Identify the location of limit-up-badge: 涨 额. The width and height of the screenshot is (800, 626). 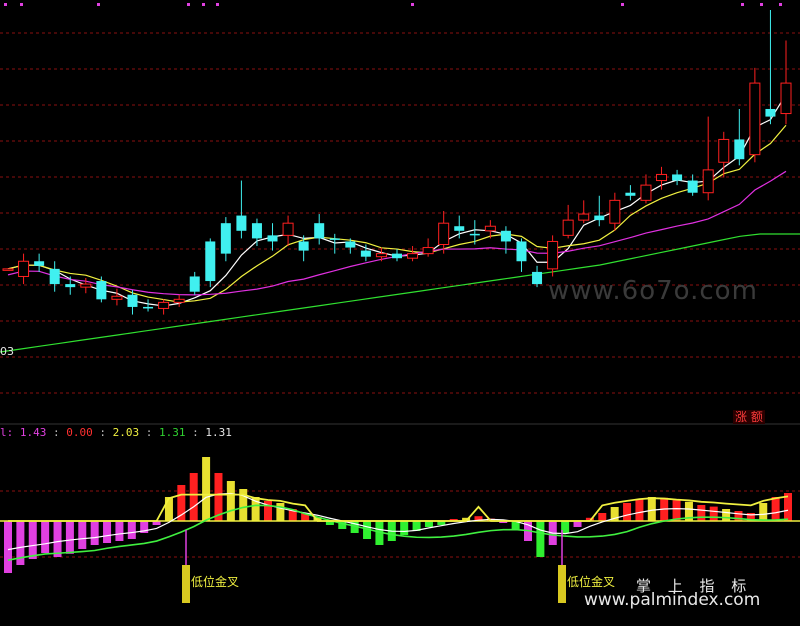
(749, 417).